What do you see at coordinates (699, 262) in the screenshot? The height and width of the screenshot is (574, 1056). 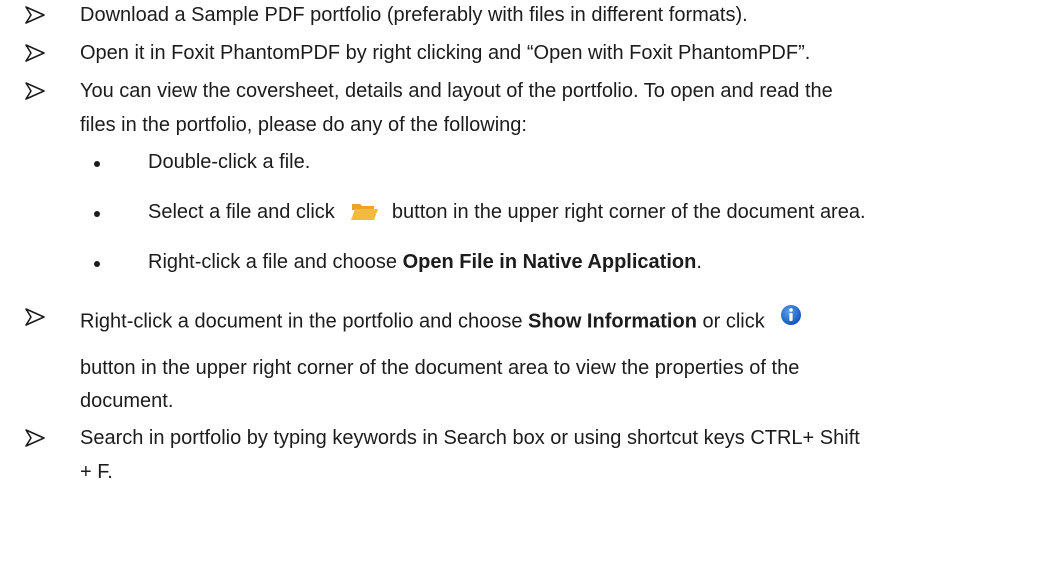 I see `sub-step-3-after: .` at bounding box center [699, 262].